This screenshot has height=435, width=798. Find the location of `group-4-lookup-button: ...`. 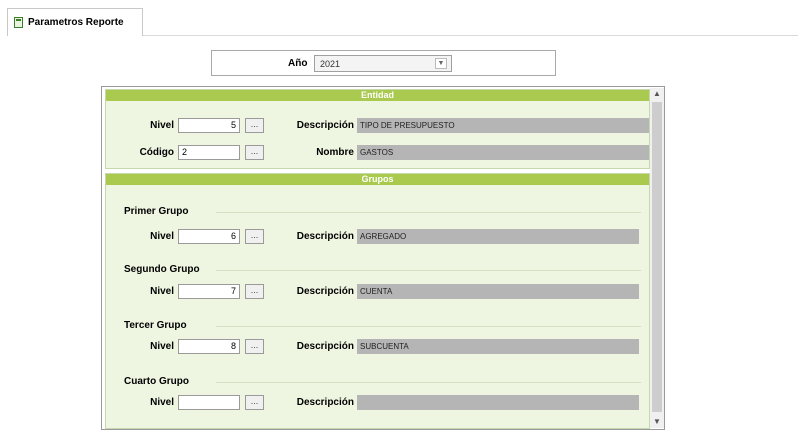

group-4-lookup-button: ... is located at coordinates (254, 402).